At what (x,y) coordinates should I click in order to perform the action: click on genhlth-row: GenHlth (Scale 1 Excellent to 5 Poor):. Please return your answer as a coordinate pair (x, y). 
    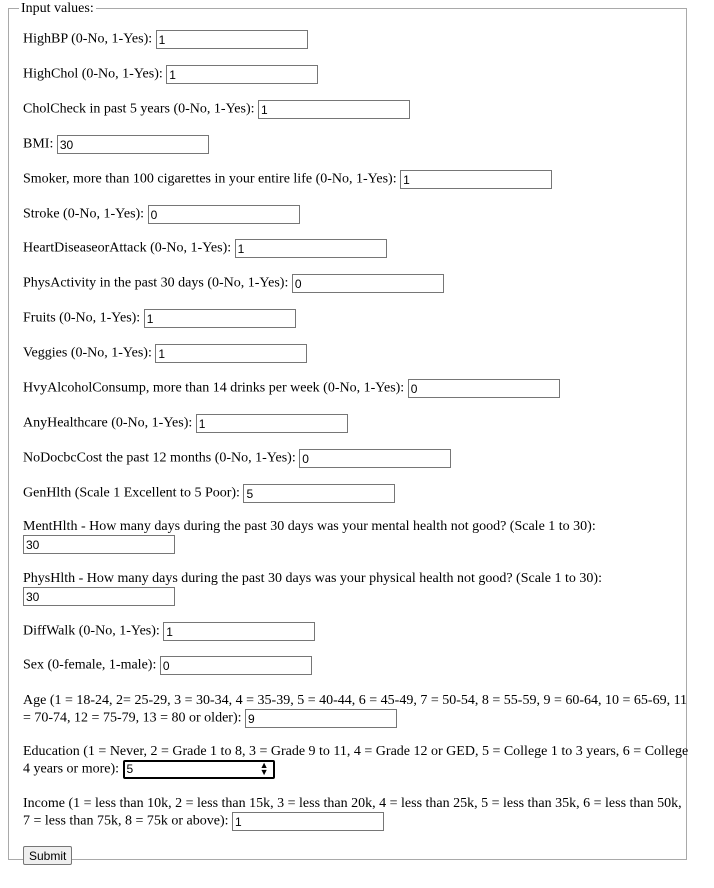
    Looking at the image, I should click on (209, 493).